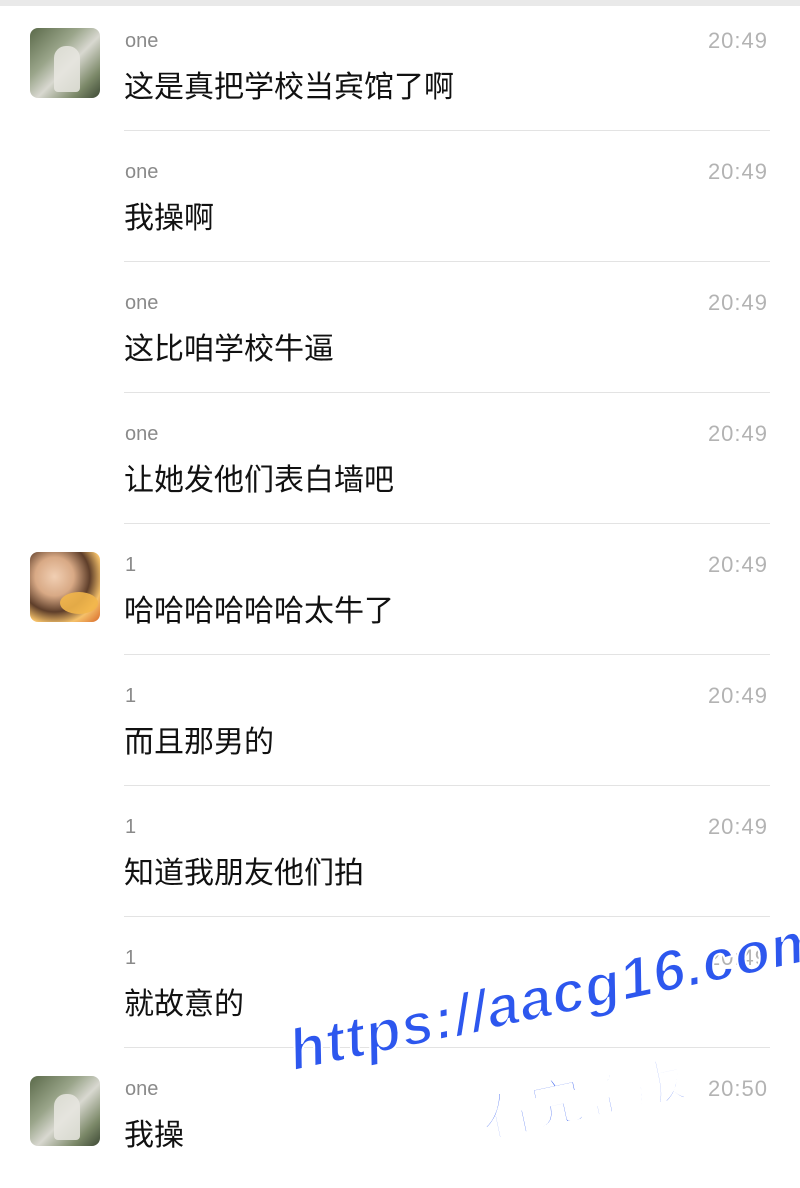 This screenshot has width=800, height=1188. I want to click on message-row: 1 20:49 知道我朋友他们拍, so click(400, 851).